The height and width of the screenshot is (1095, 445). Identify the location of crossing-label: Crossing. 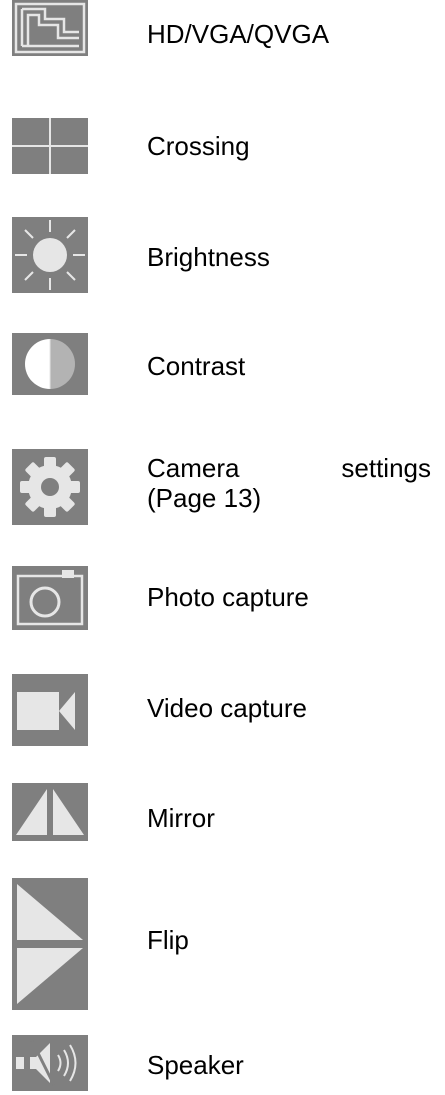
(198, 146).